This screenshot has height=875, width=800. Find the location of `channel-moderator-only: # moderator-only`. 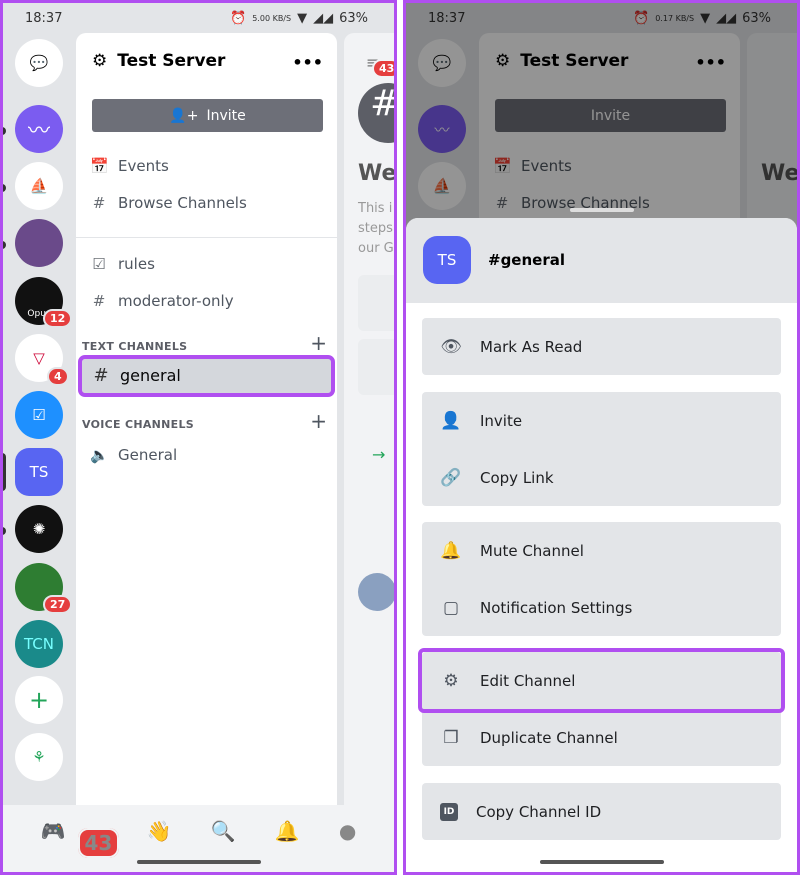

channel-moderator-only: # moderator-only is located at coordinates (162, 301).